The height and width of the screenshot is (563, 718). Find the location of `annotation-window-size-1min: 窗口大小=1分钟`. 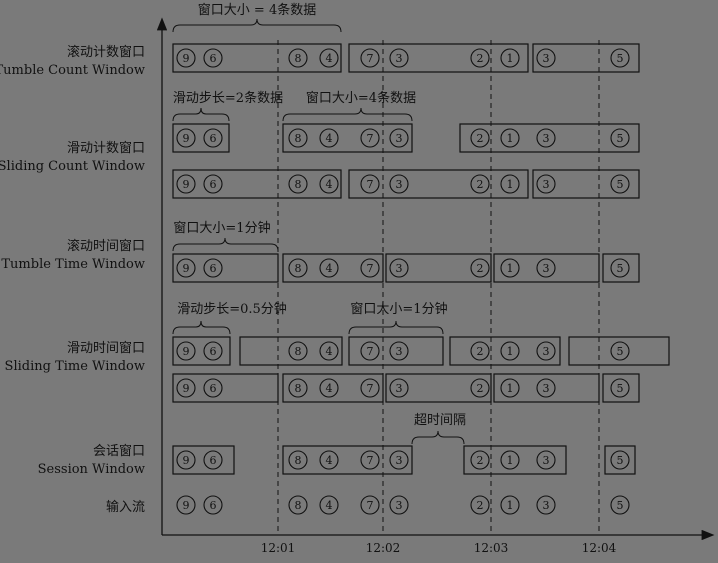

annotation-window-size-1min: 窗口大小=1分钟 is located at coordinates (221, 228).